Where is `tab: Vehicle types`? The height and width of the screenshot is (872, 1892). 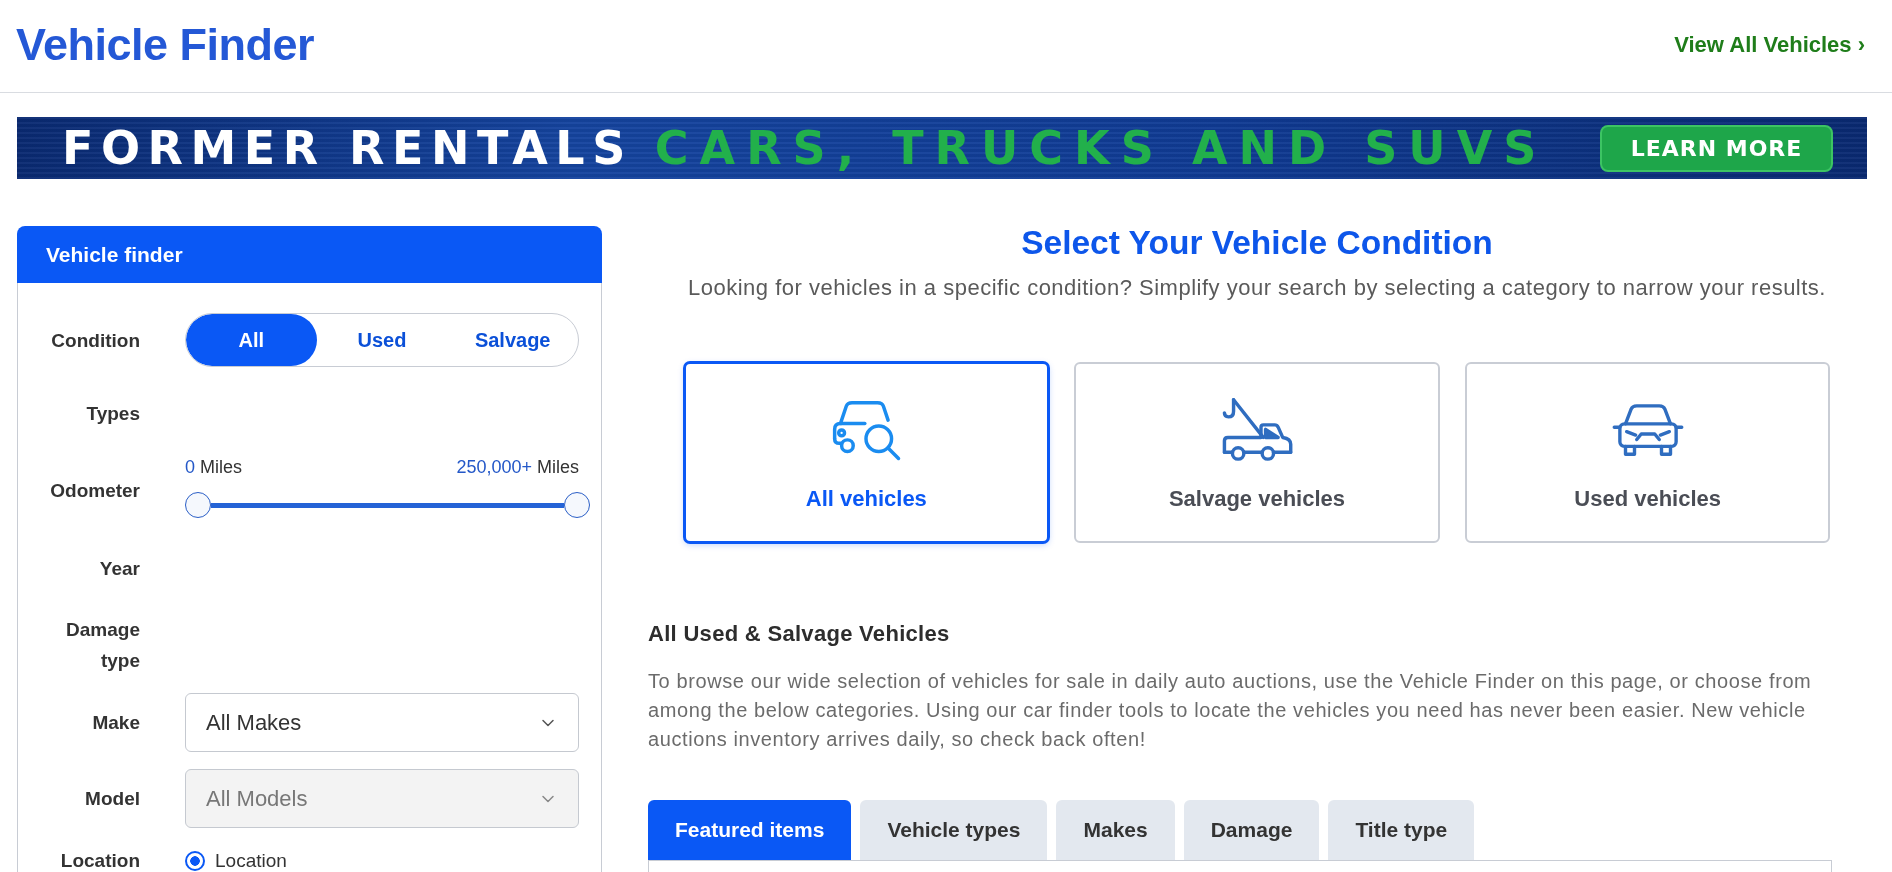 tab: Vehicle types is located at coordinates (954, 830).